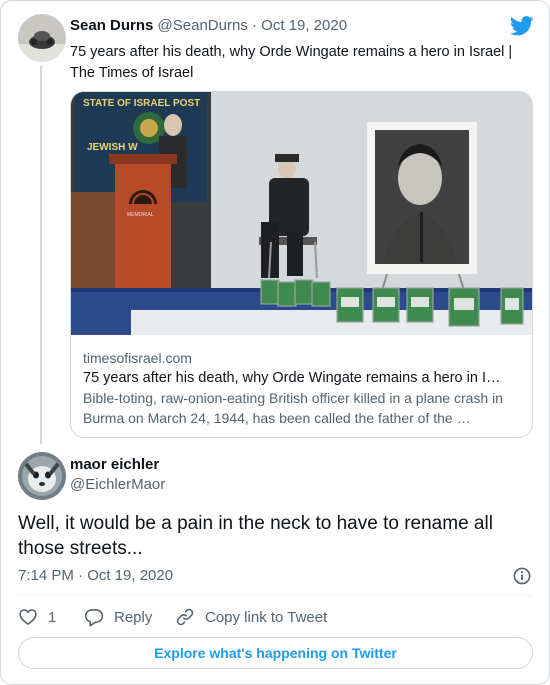 The image size is (550, 685). Describe the element at coordinates (111, 25) in the screenshot. I see `parent-author-name: Sean Durns` at that location.